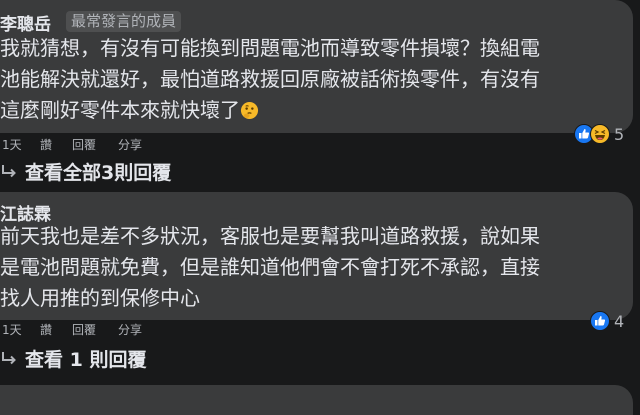  What do you see at coordinates (124, 21) in the screenshot?
I see `top-contributor-badge: 最常發言的成員` at bounding box center [124, 21].